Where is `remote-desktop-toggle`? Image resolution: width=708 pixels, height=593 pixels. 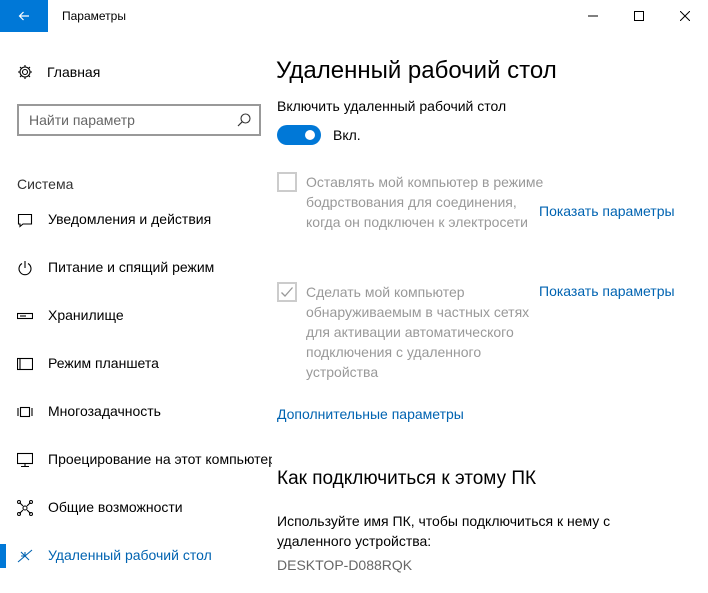 remote-desktop-toggle is located at coordinates (299, 135).